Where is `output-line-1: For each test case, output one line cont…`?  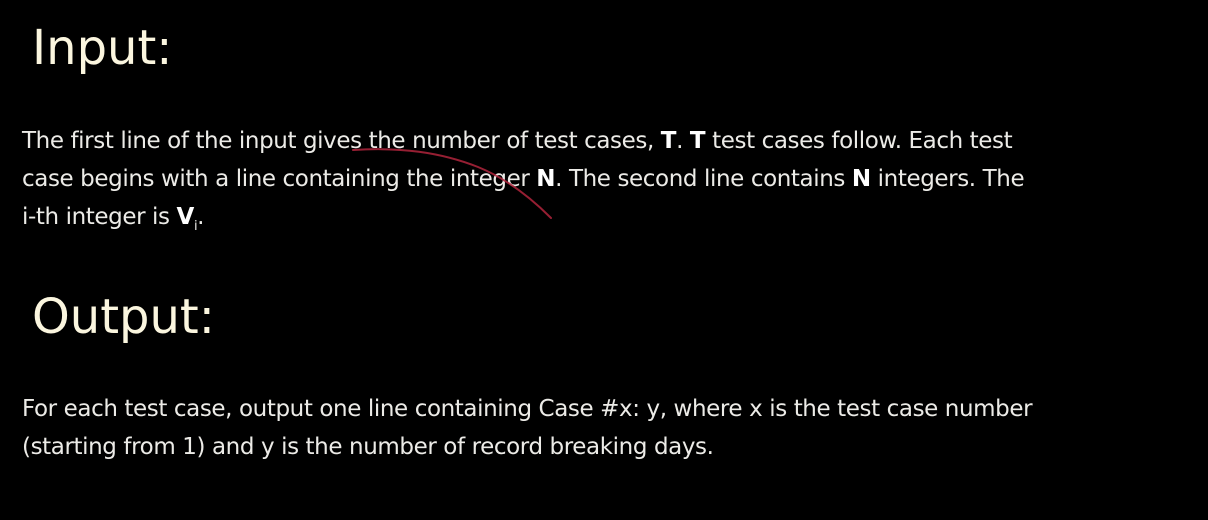
output-line-1: For each test case, output one line cont… is located at coordinates (527, 409).